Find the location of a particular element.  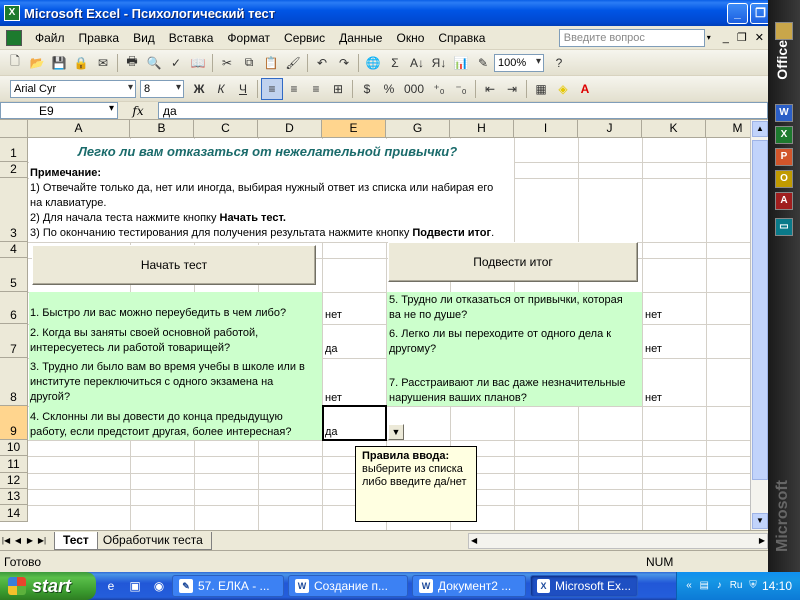

excel-icon: X is located at coordinates (784, 135).